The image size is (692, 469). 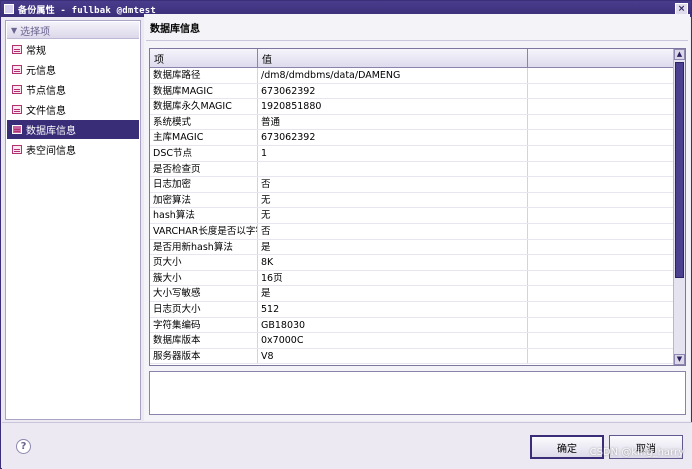 What do you see at coordinates (636, 452) in the screenshot?
I see `watermark: CSDN @king_harry` at bounding box center [636, 452].